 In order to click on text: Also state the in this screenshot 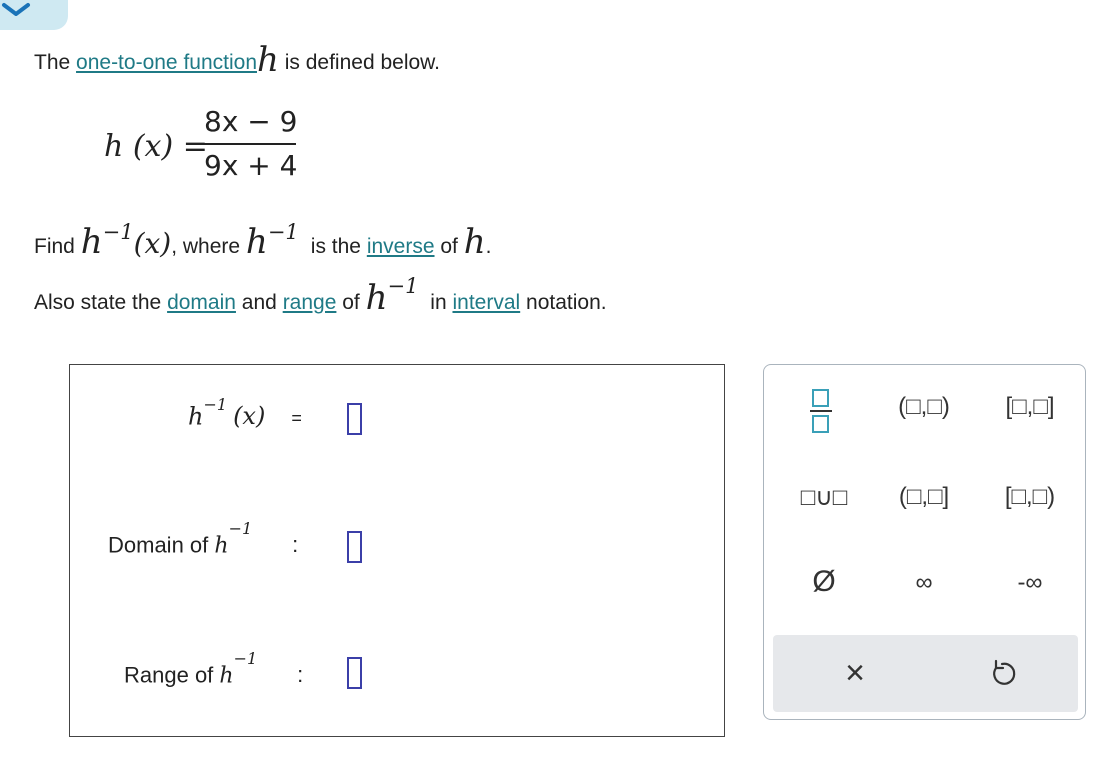, I will do `click(101, 302)`.